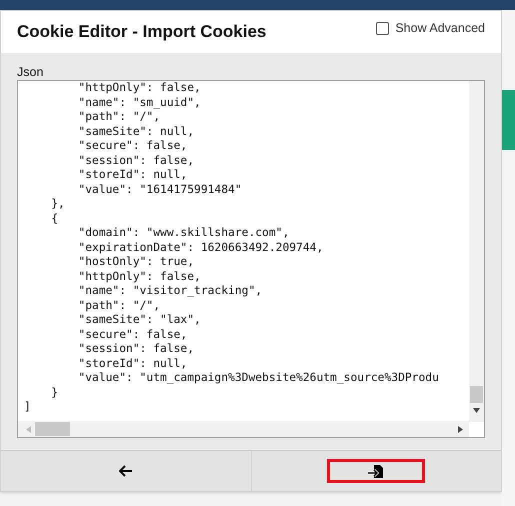  What do you see at coordinates (183, 233) in the screenshot?
I see `code-line: "domain": "www.skillshare.com",` at bounding box center [183, 233].